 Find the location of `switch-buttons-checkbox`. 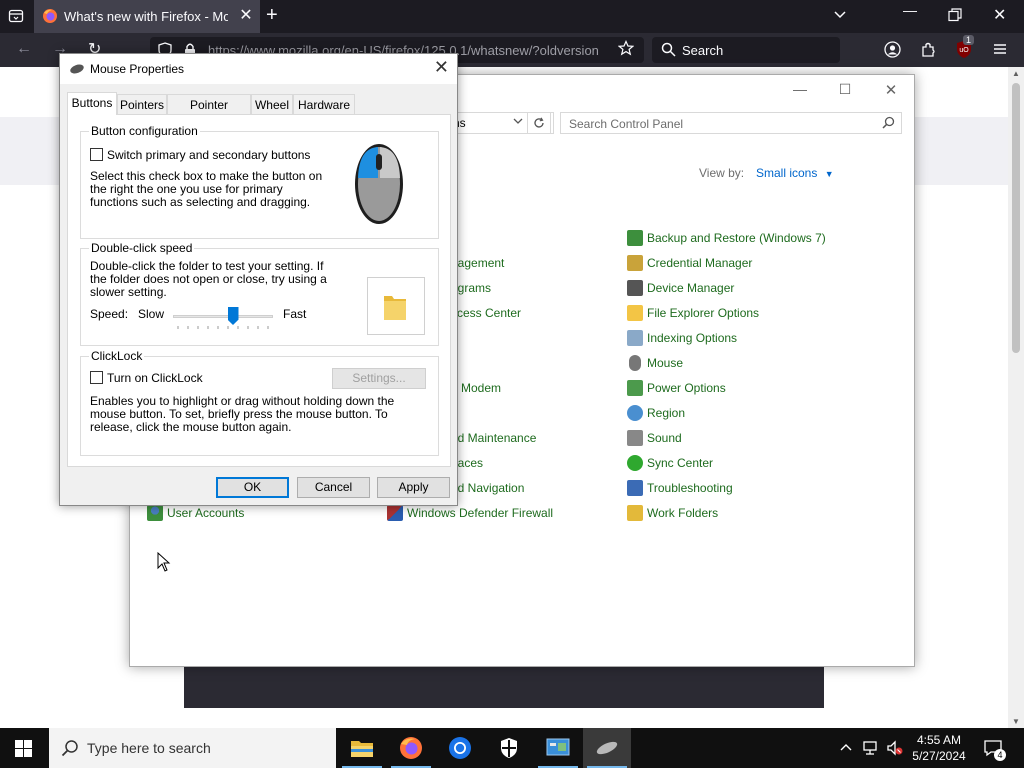

switch-buttons-checkbox is located at coordinates (96, 154).